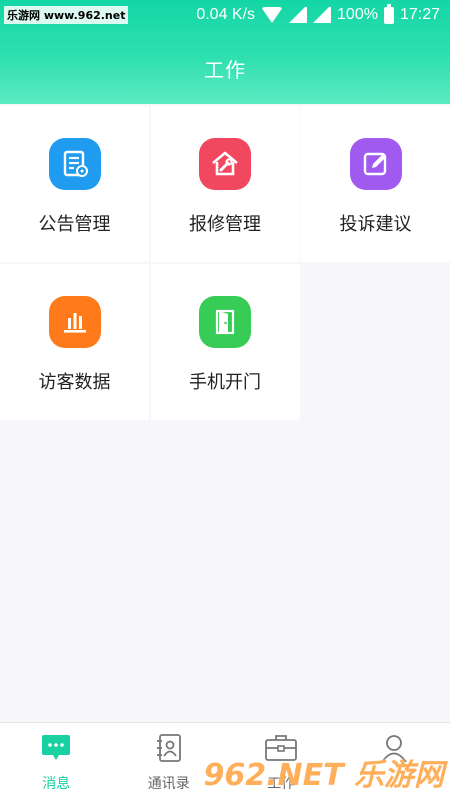  I want to click on visitor-data-icon, so click(74, 322).